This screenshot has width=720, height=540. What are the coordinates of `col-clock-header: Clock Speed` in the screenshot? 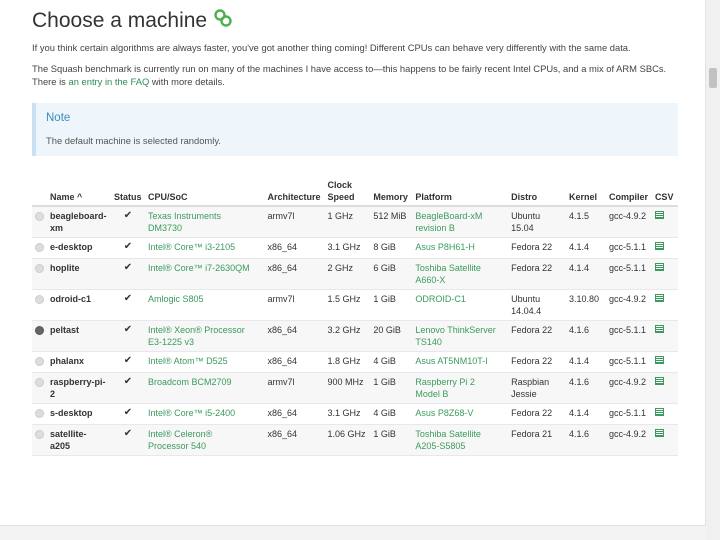 It's located at (347, 190).